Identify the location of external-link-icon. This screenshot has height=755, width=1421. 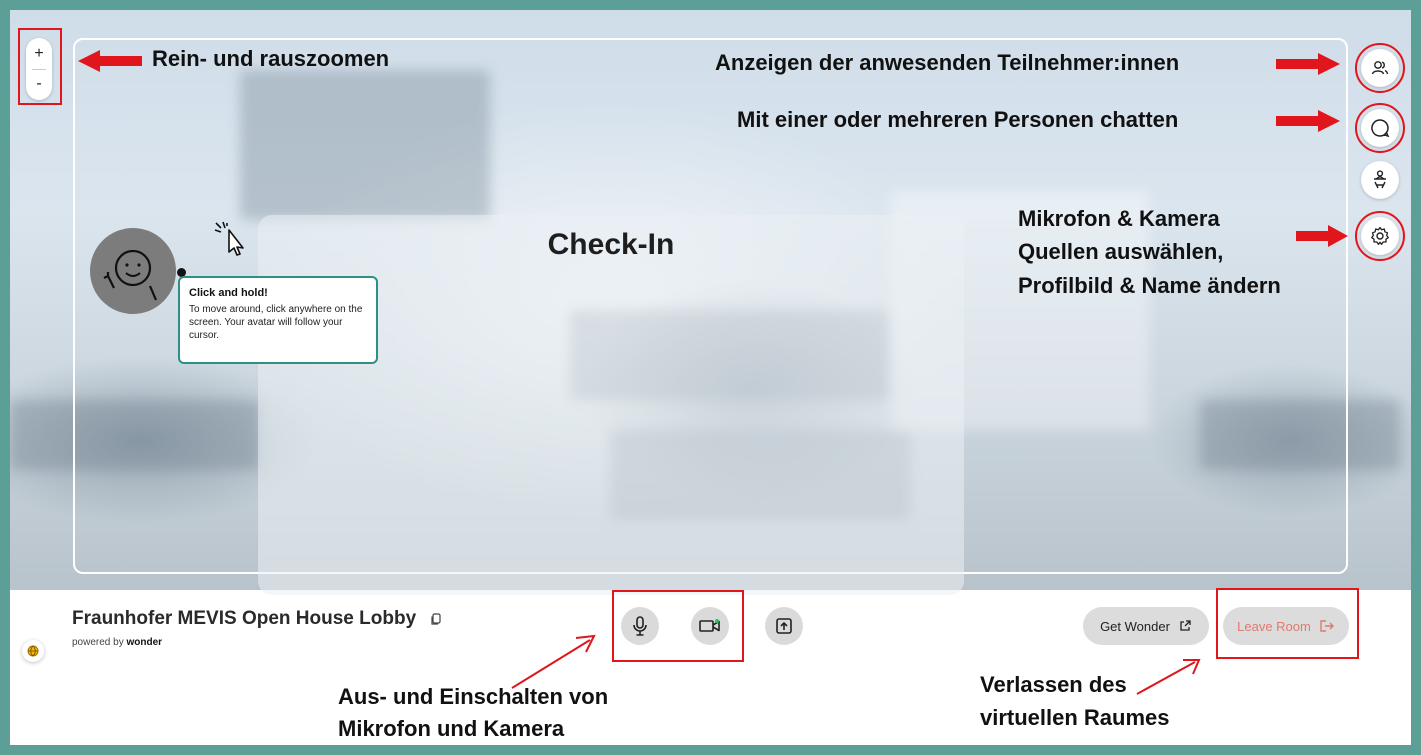
(1185, 625).